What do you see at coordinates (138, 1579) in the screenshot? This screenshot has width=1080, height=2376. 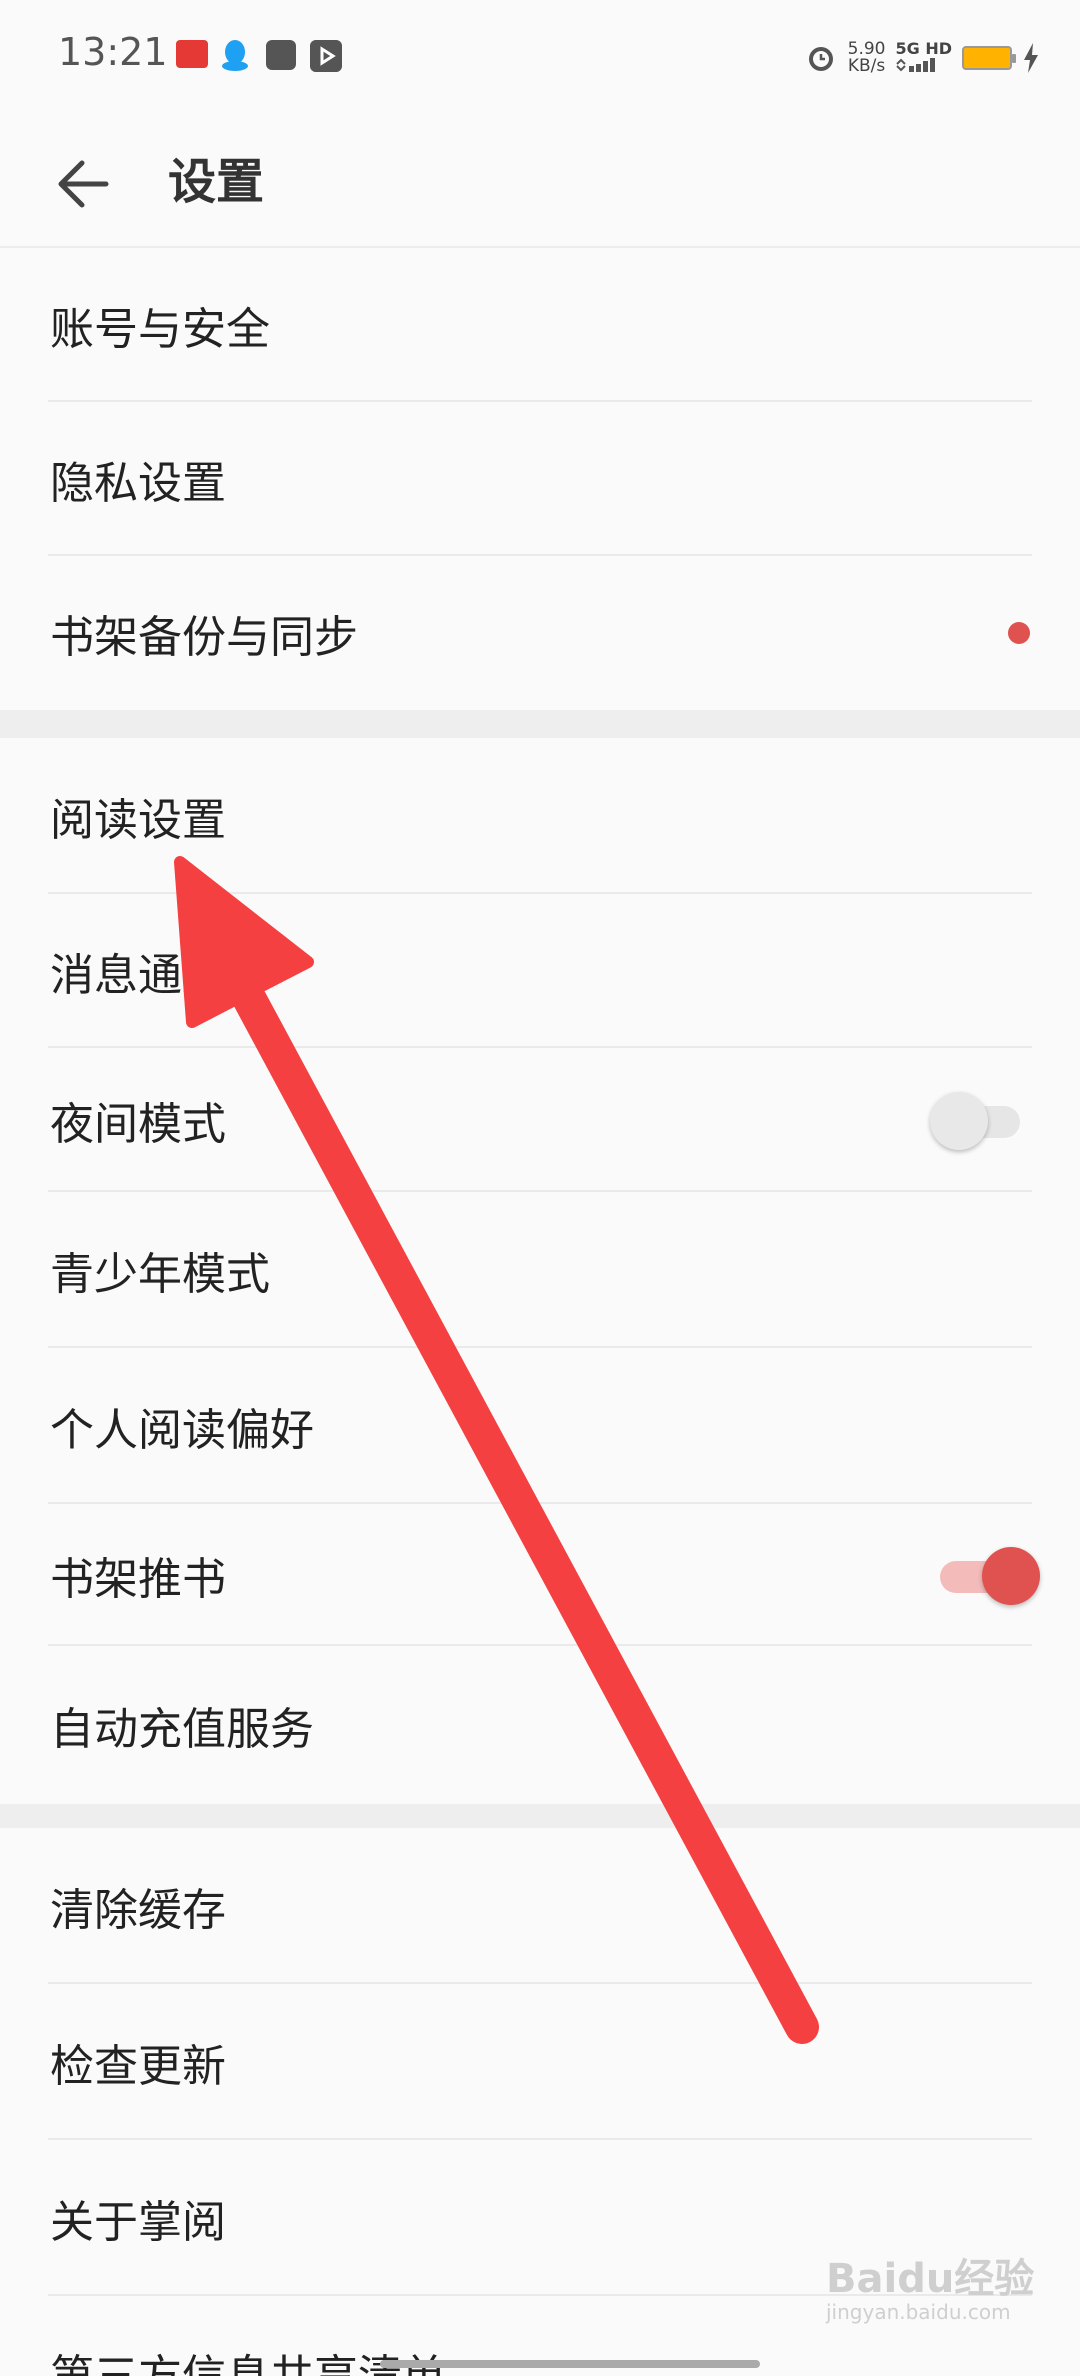 I see `item-label: 书架推书` at bounding box center [138, 1579].